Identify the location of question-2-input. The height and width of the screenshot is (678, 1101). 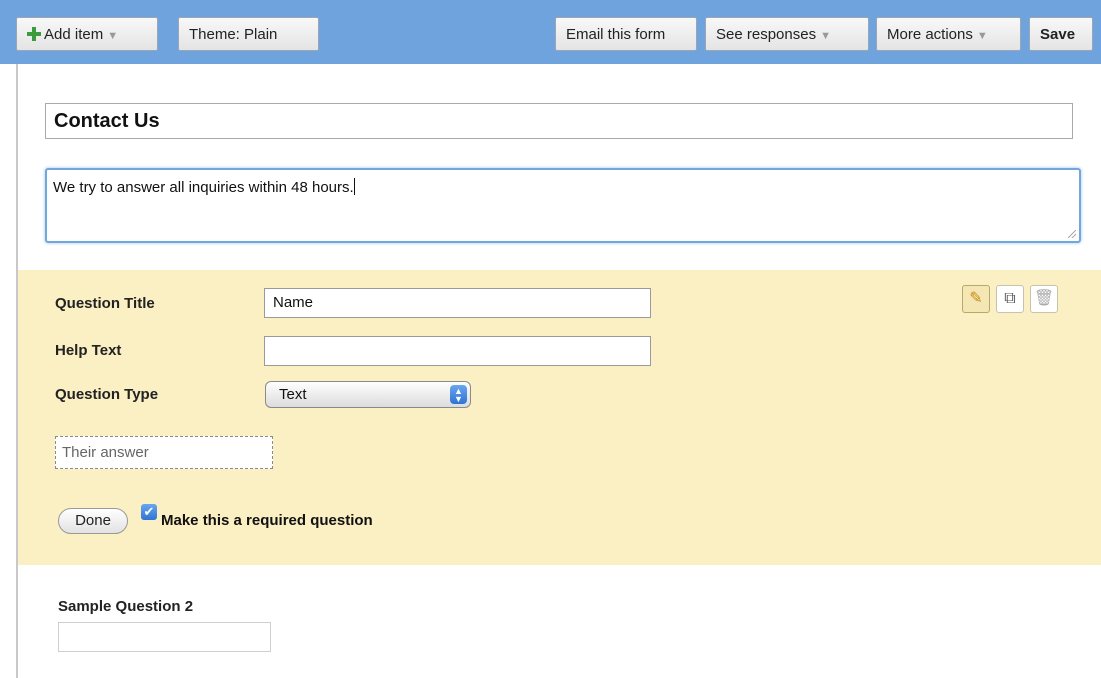
(164, 637).